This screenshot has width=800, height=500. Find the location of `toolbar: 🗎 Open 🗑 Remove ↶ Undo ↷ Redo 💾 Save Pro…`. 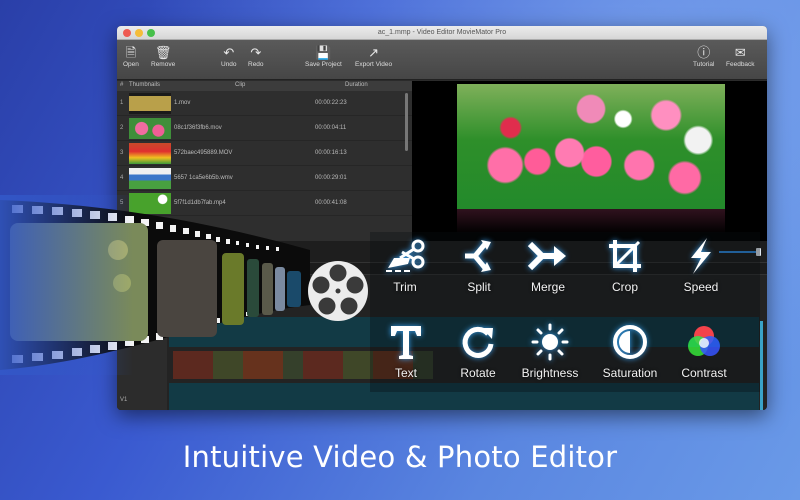

toolbar: 🗎 Open 🗑 Remove ↶ Undo ↷ Redo 💾 Save Pro… is located at coordinates (442, 60).